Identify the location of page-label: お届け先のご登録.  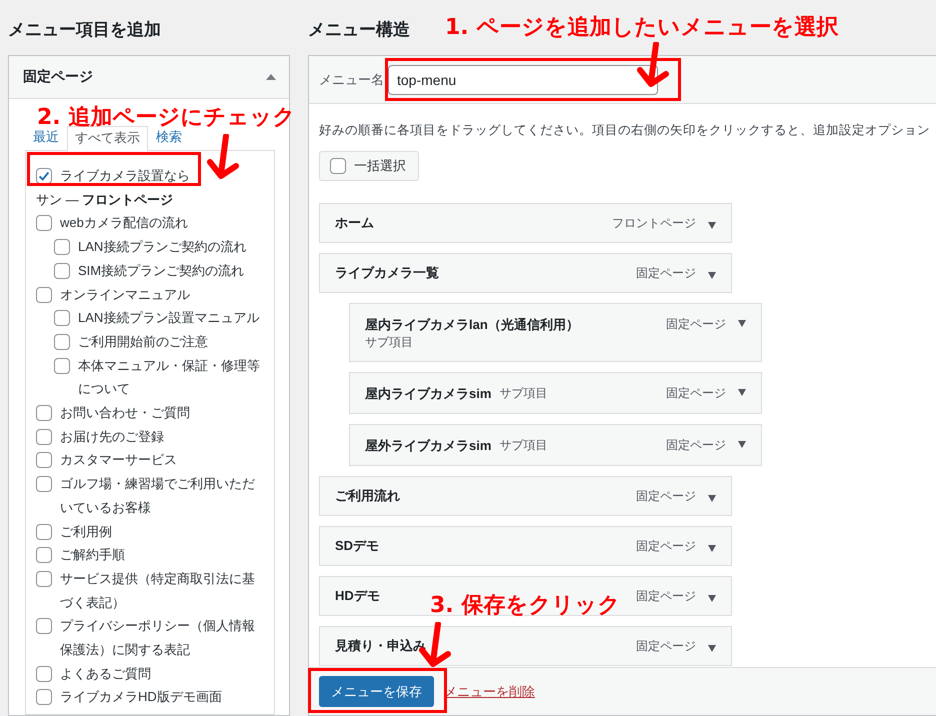
(112, 437).